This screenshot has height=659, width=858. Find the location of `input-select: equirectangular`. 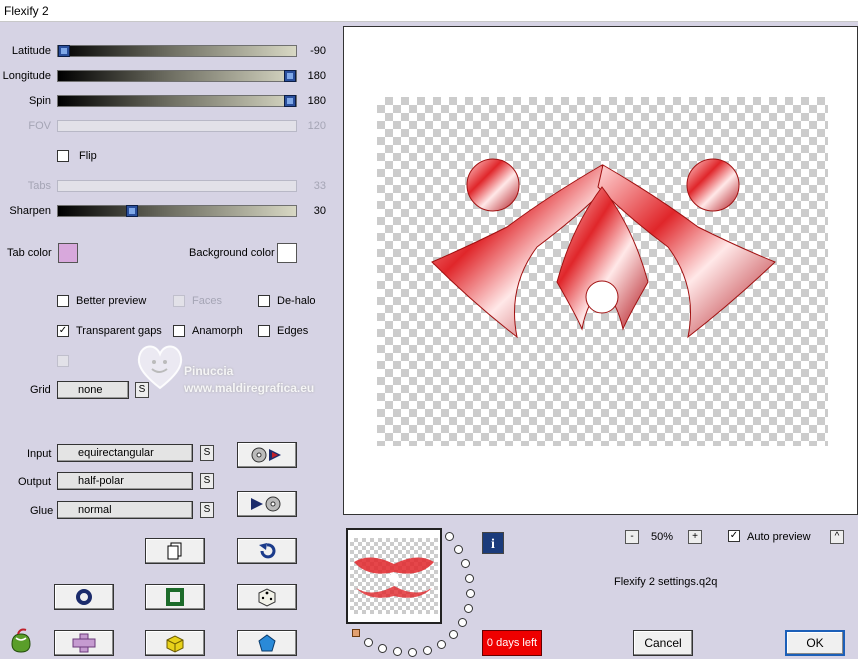

input-select: equirectangular is located at coordinates (125, 453).